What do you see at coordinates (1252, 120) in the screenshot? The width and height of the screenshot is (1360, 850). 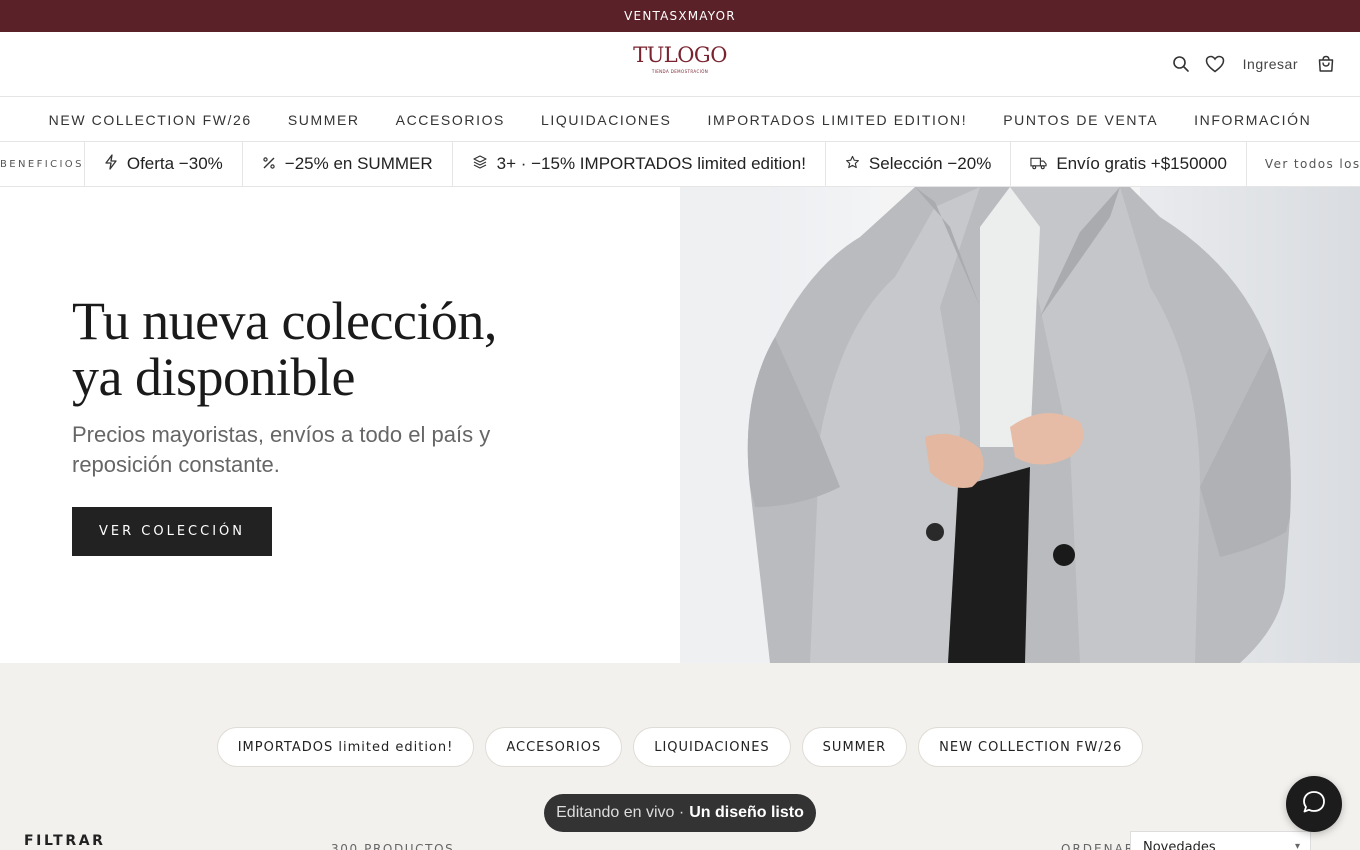 I see `nav-item-informacion: INFORMACIÓN` at bounding box center [1252, 120].